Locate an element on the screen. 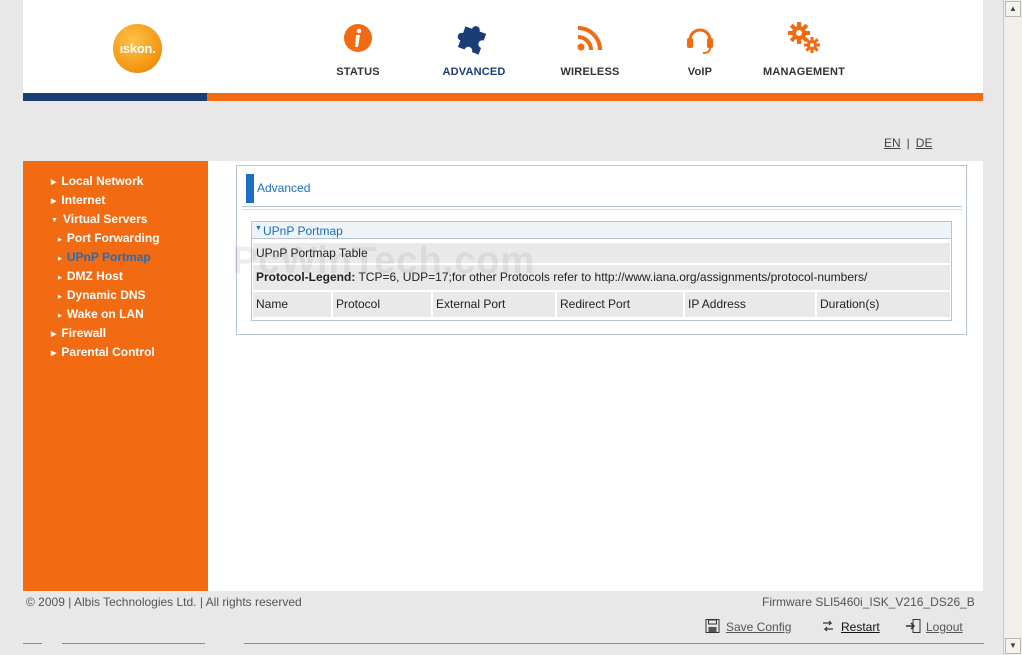 The height and width of the screenshot is (655, 1022). window-scrollbar: ▲ ▼ is located at coordinates (1012, 327).